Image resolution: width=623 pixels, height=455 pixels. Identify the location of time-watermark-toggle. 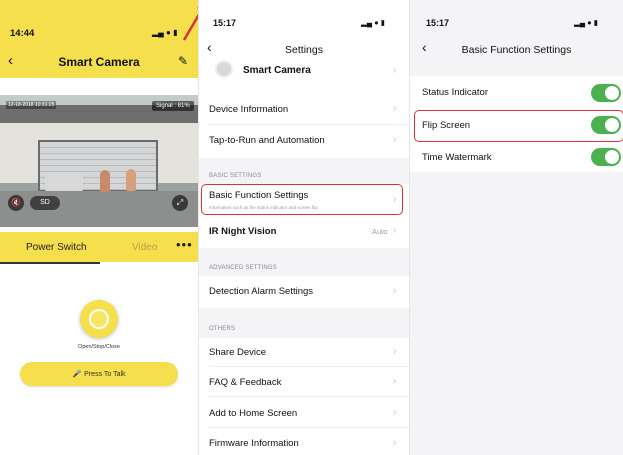
(606, 157).